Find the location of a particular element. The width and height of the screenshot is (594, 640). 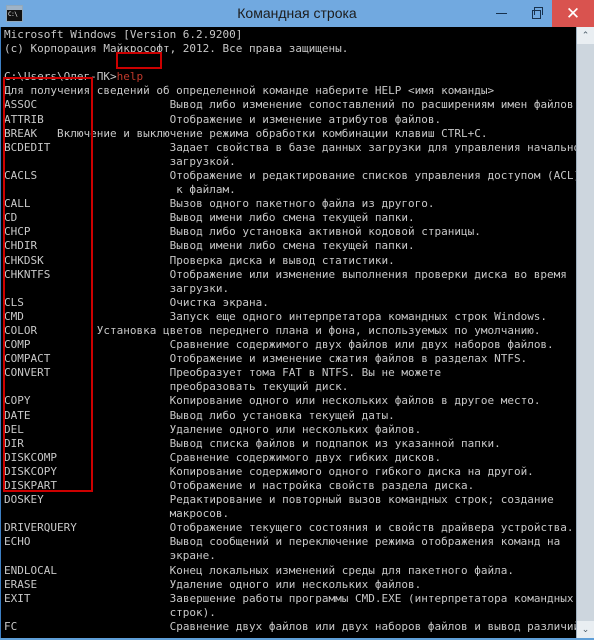

banner-line: Microsoft Windows [Version 6.2.9200] is located at coordinates (123, 34).